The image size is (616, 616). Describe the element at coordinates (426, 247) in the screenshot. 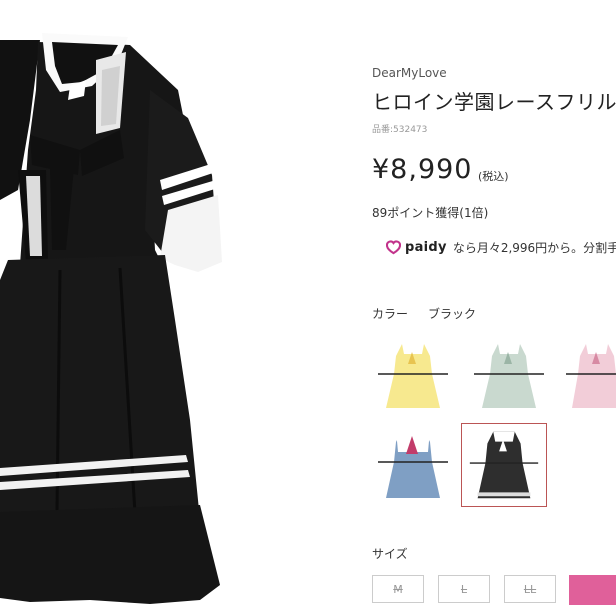

I see `paidy-logo-text: paidy` at that location.